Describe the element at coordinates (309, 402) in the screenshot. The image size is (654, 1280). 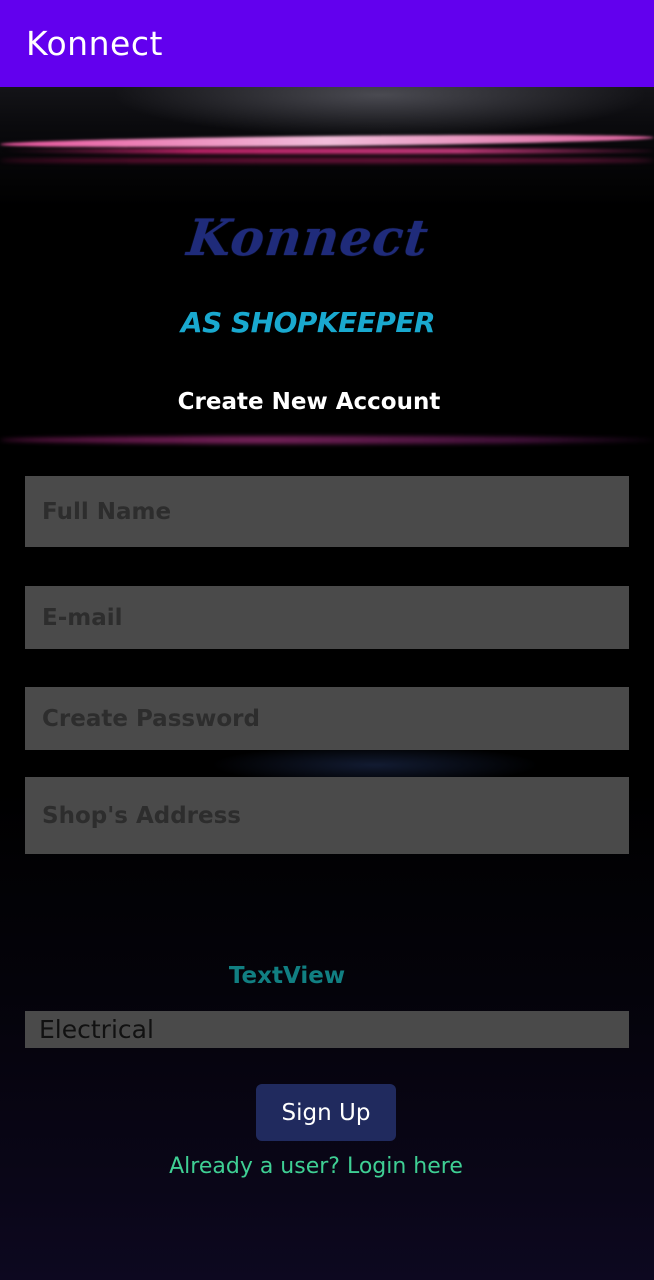
I see `page-title: Create New Account` at that location.